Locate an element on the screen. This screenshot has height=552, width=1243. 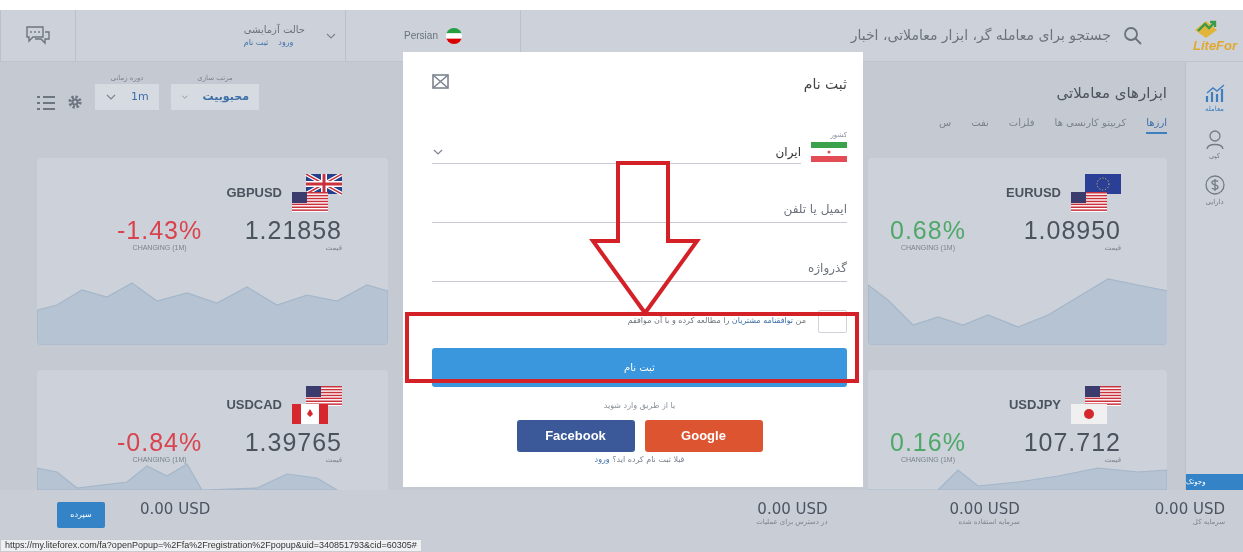
account-mode: حالت آزمایشی is located at coordinates (274, 30).